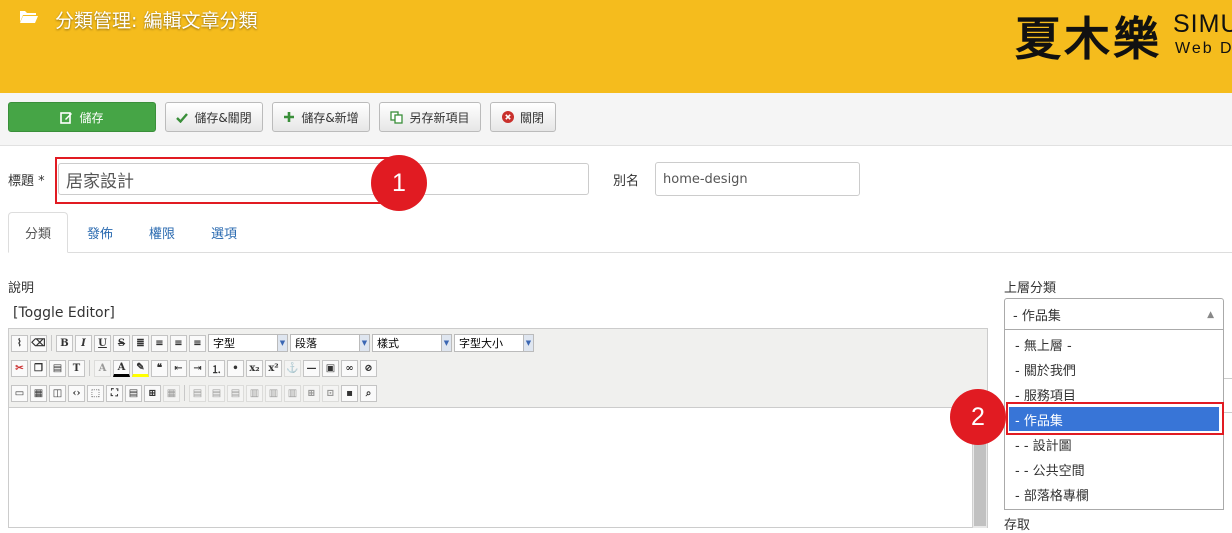  I want to click on select-all-icon: ⬚, so click(95, 393).